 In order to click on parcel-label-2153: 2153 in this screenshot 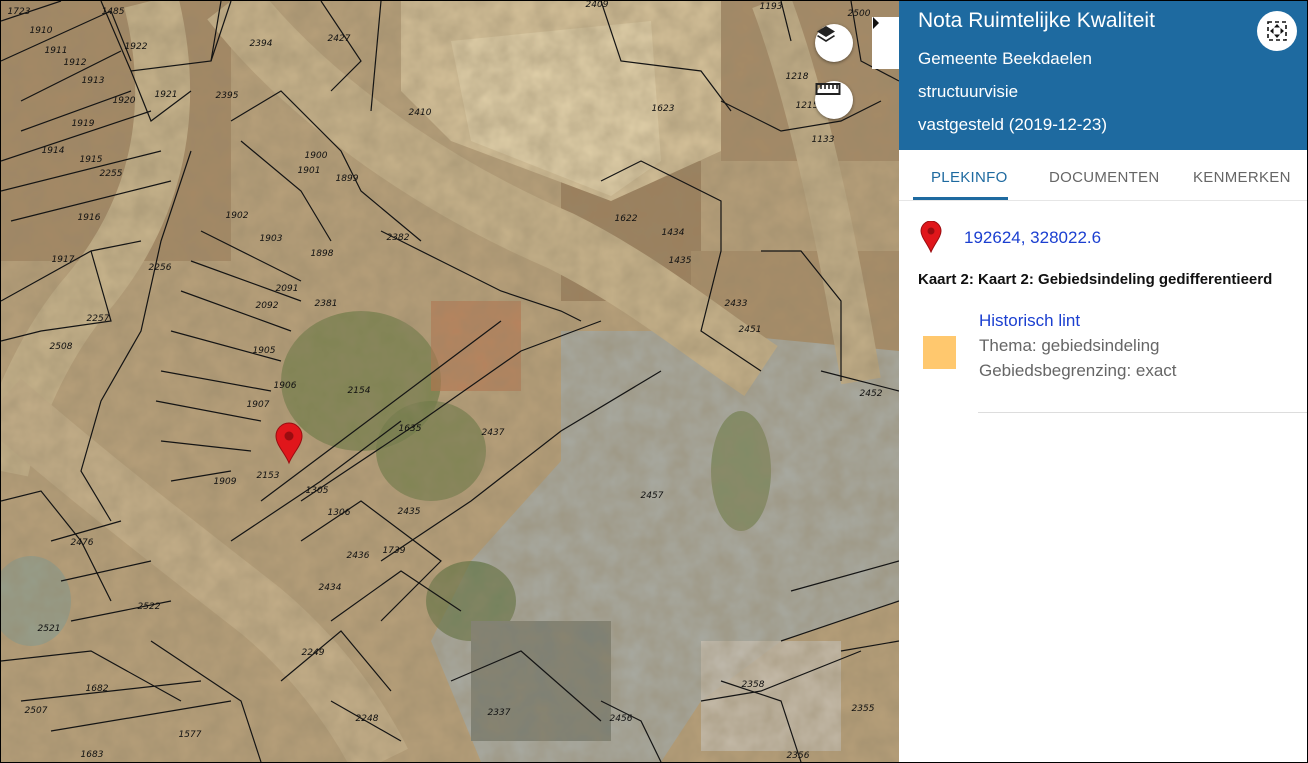, I will do `click(268, 476)`.